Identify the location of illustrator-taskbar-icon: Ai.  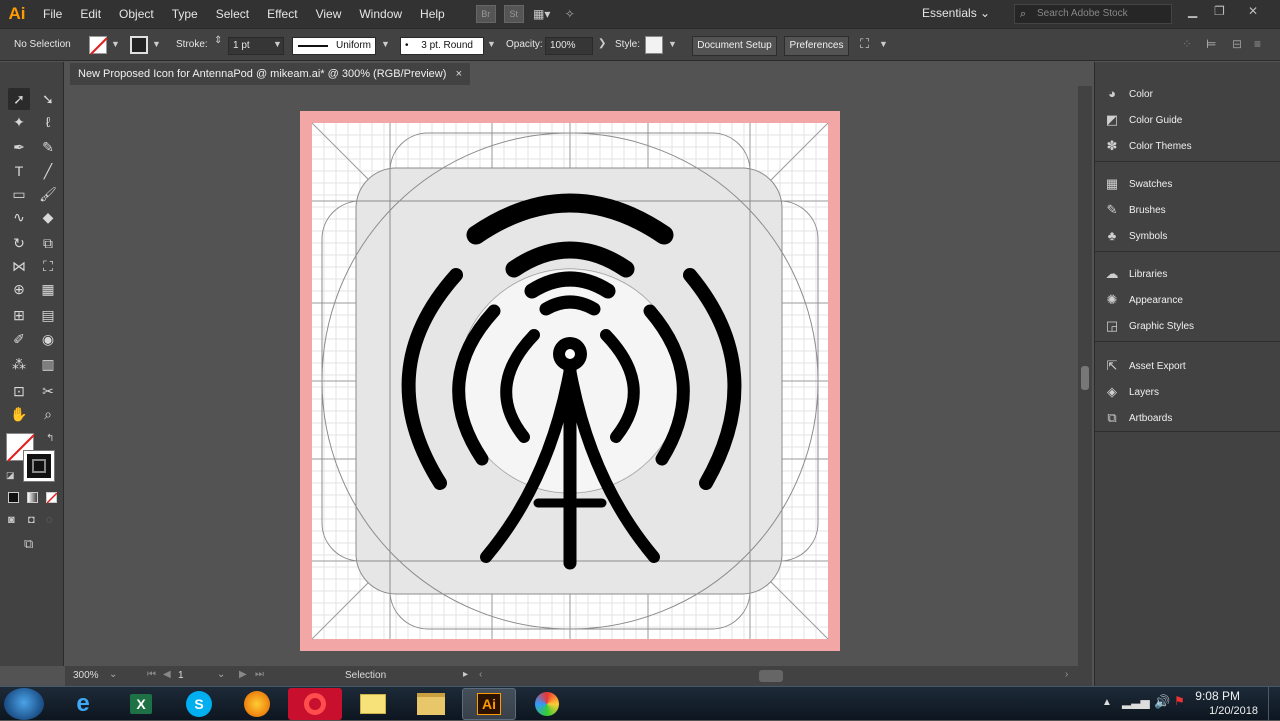
(489, 704).